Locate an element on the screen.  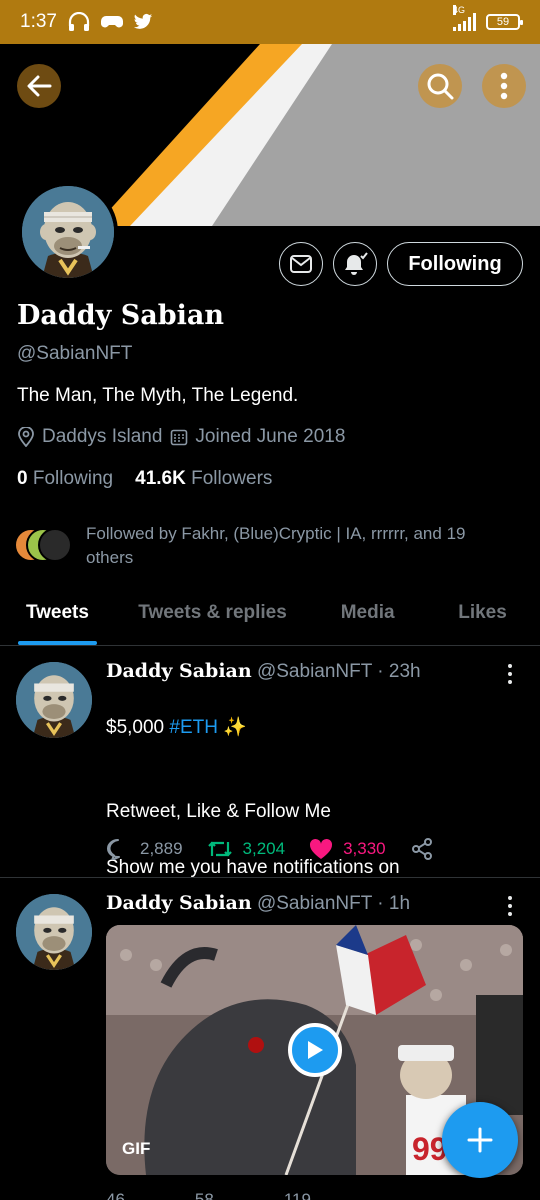
back-button is located at coordinates (39, 86).